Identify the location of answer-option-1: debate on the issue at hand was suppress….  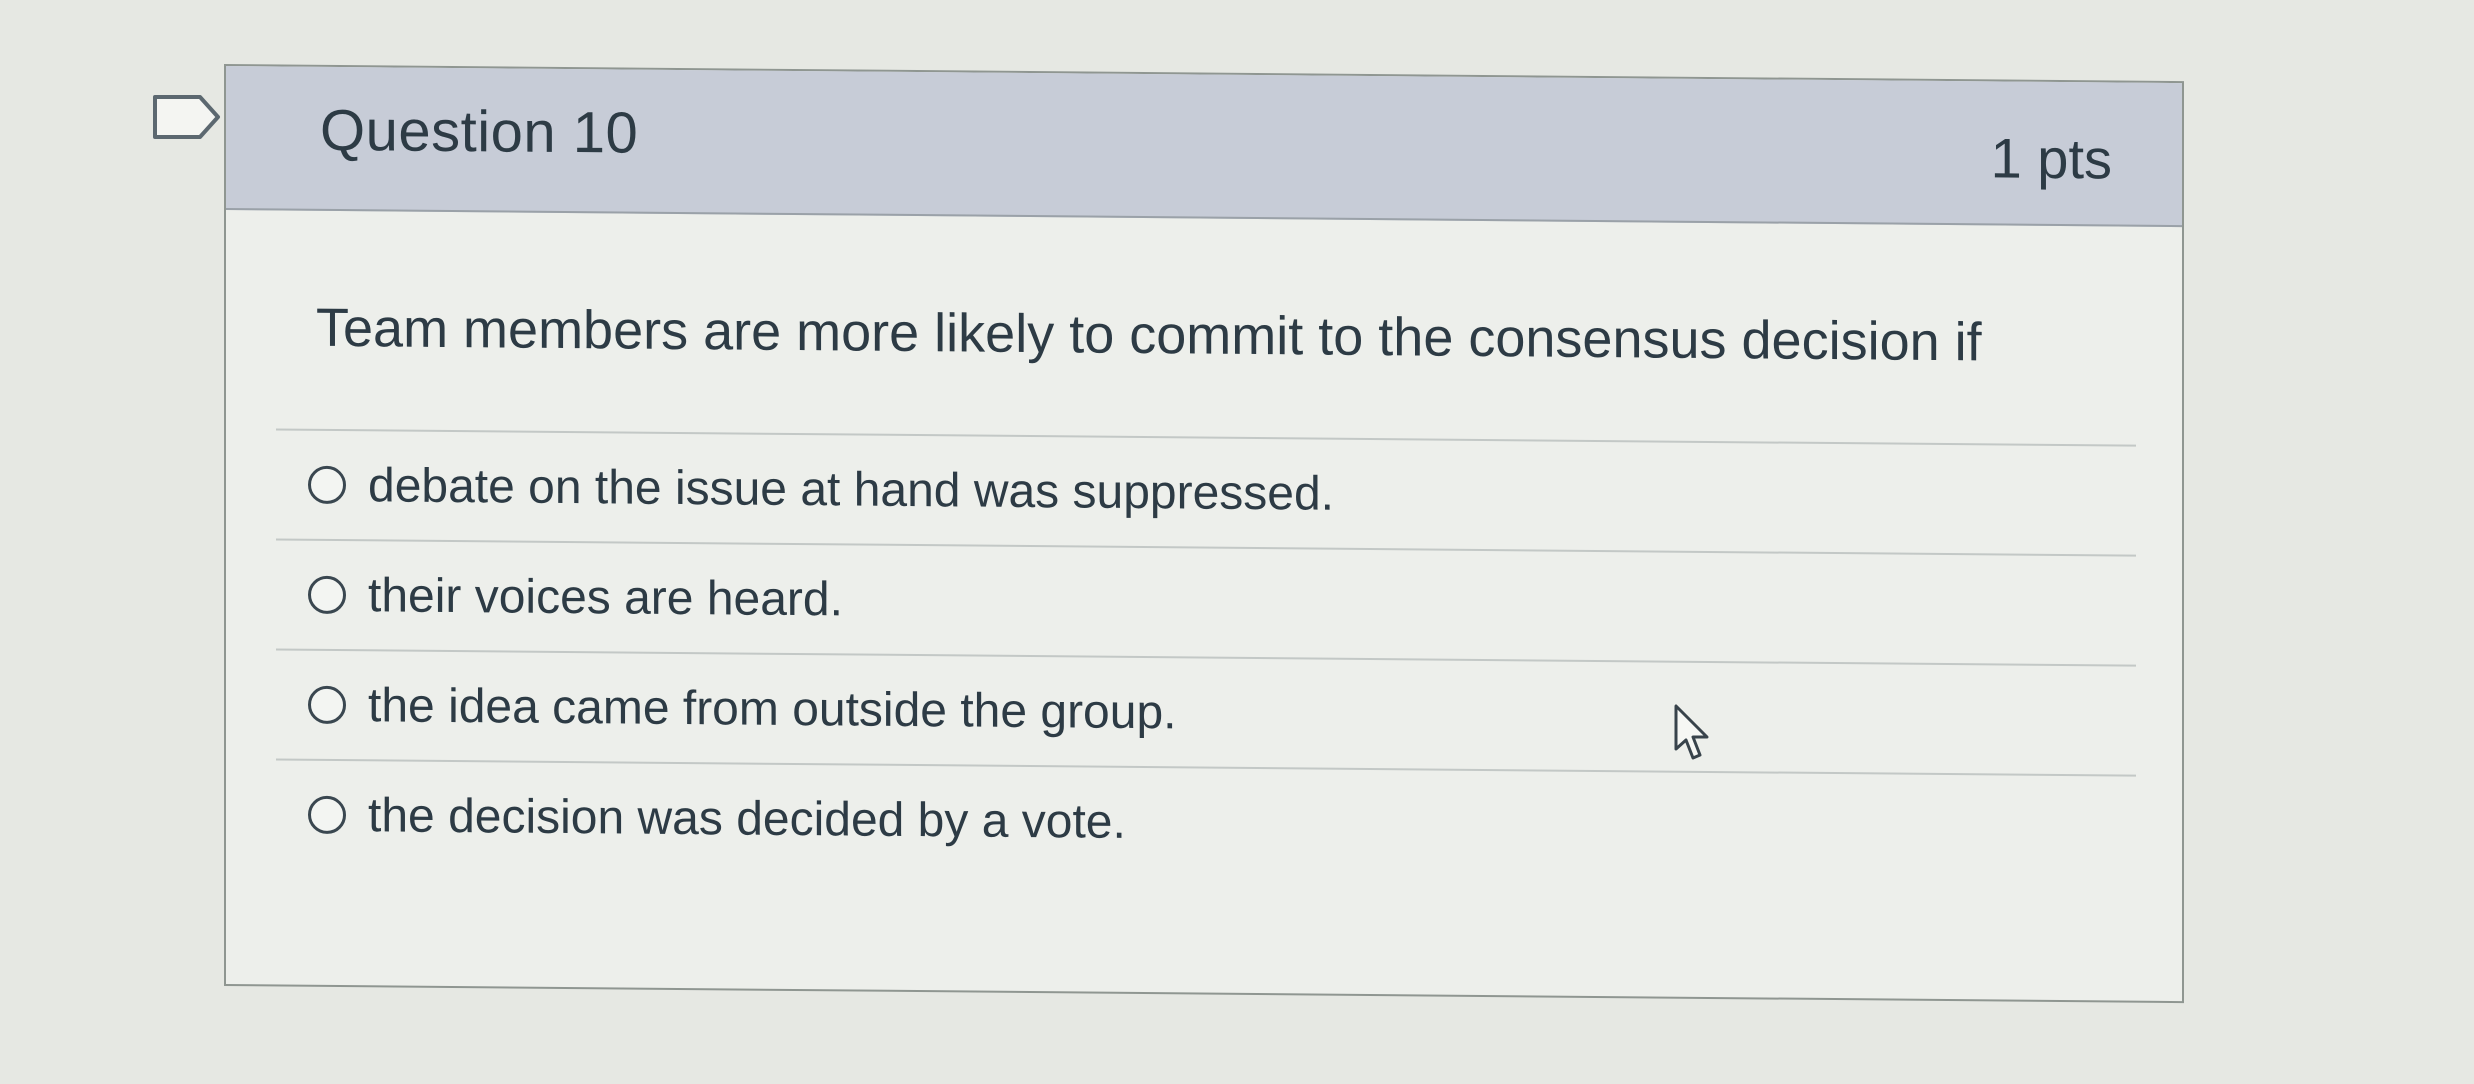
(1206, 492).